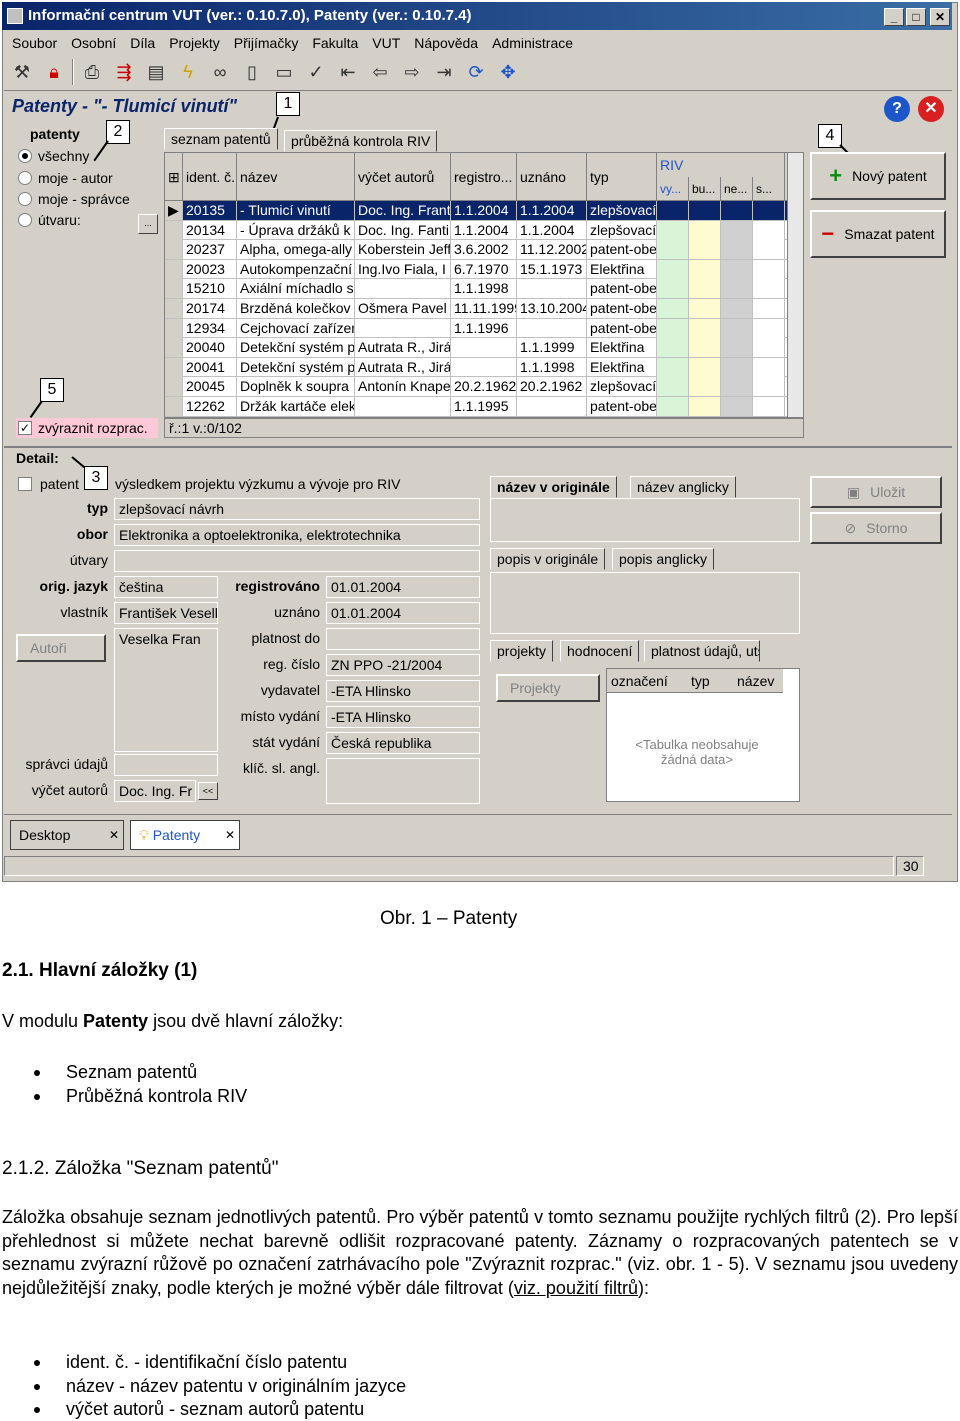  Describe the element at coordinates (155, 791) in the screenshot. I see `field-vycet: Doc. Ing. Fr` at that location.